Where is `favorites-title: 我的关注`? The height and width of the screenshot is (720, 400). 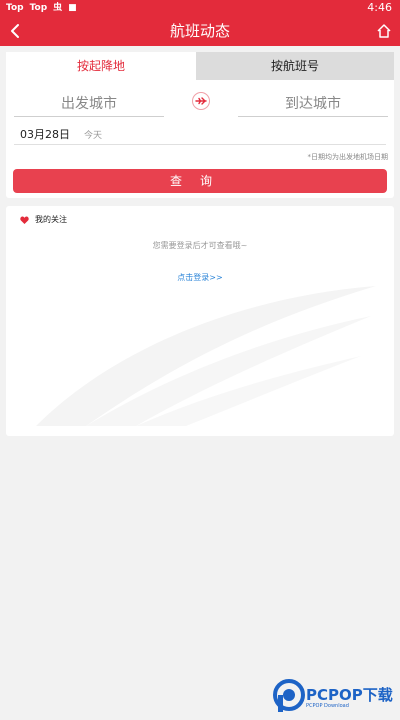 favorites-title: 我的关注 is located at coordinates (51, 219).